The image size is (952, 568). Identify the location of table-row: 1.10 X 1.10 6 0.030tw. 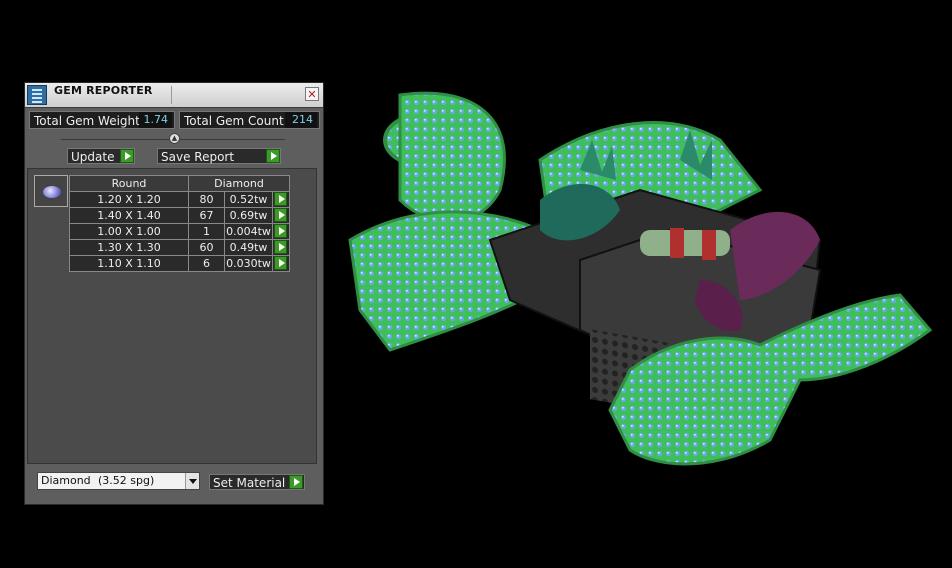
(179, 263).